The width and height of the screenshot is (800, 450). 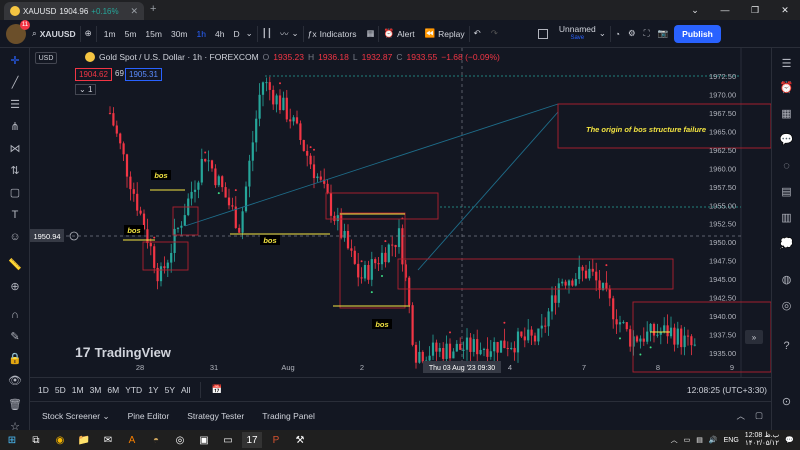 What do you see at coordinates (647, 33) in the screenshot?
I see `fullscreen-button: ⛶` at bounding box center [647, 33].